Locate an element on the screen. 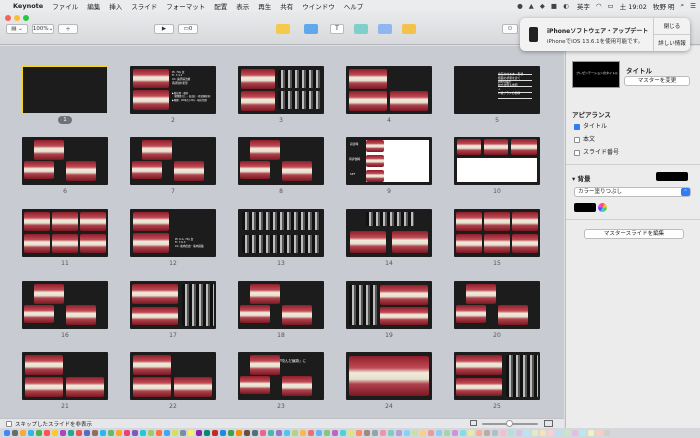 Image resolution: width=700 pixels, height=438 pixels. status-icons: ● ▲ ◆ ■ ◐ is located at coordinates (544, 6).